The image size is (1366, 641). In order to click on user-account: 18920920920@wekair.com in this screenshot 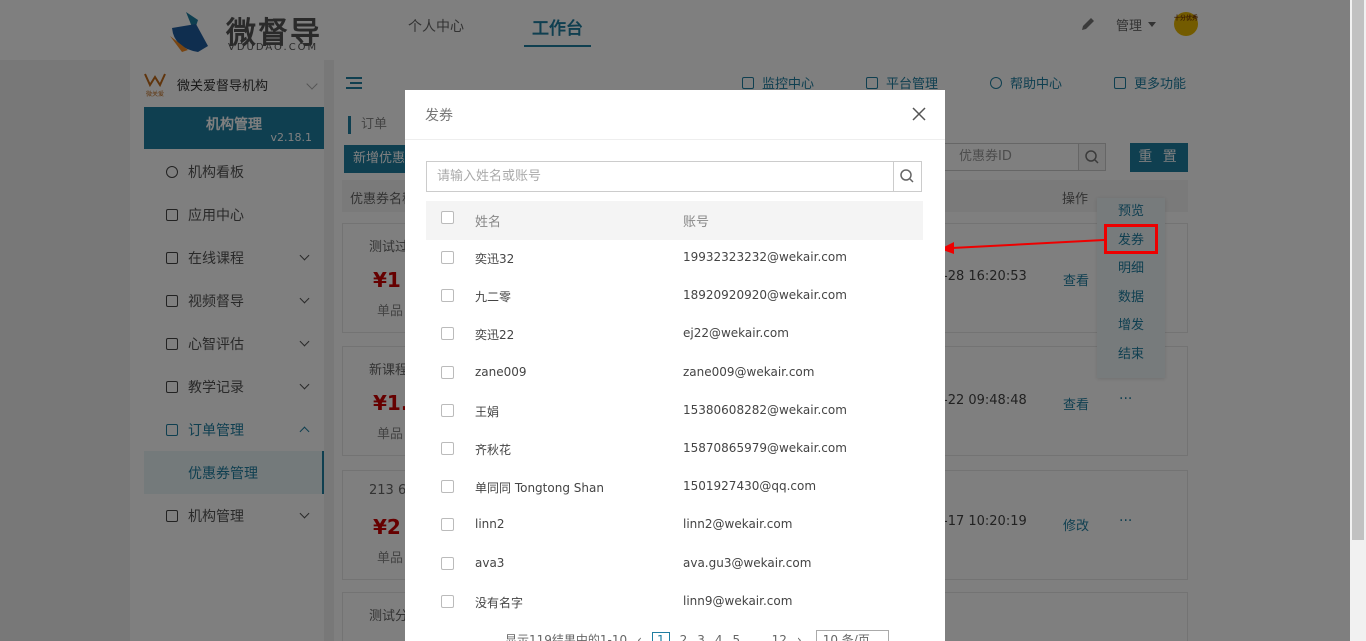, I will do `click(765, 295)`.